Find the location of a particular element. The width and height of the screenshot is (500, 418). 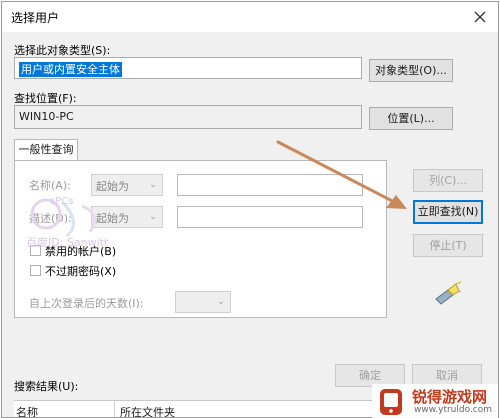

object-type-value: 用户或内置安全主体 is located at coordinates (70, 69).